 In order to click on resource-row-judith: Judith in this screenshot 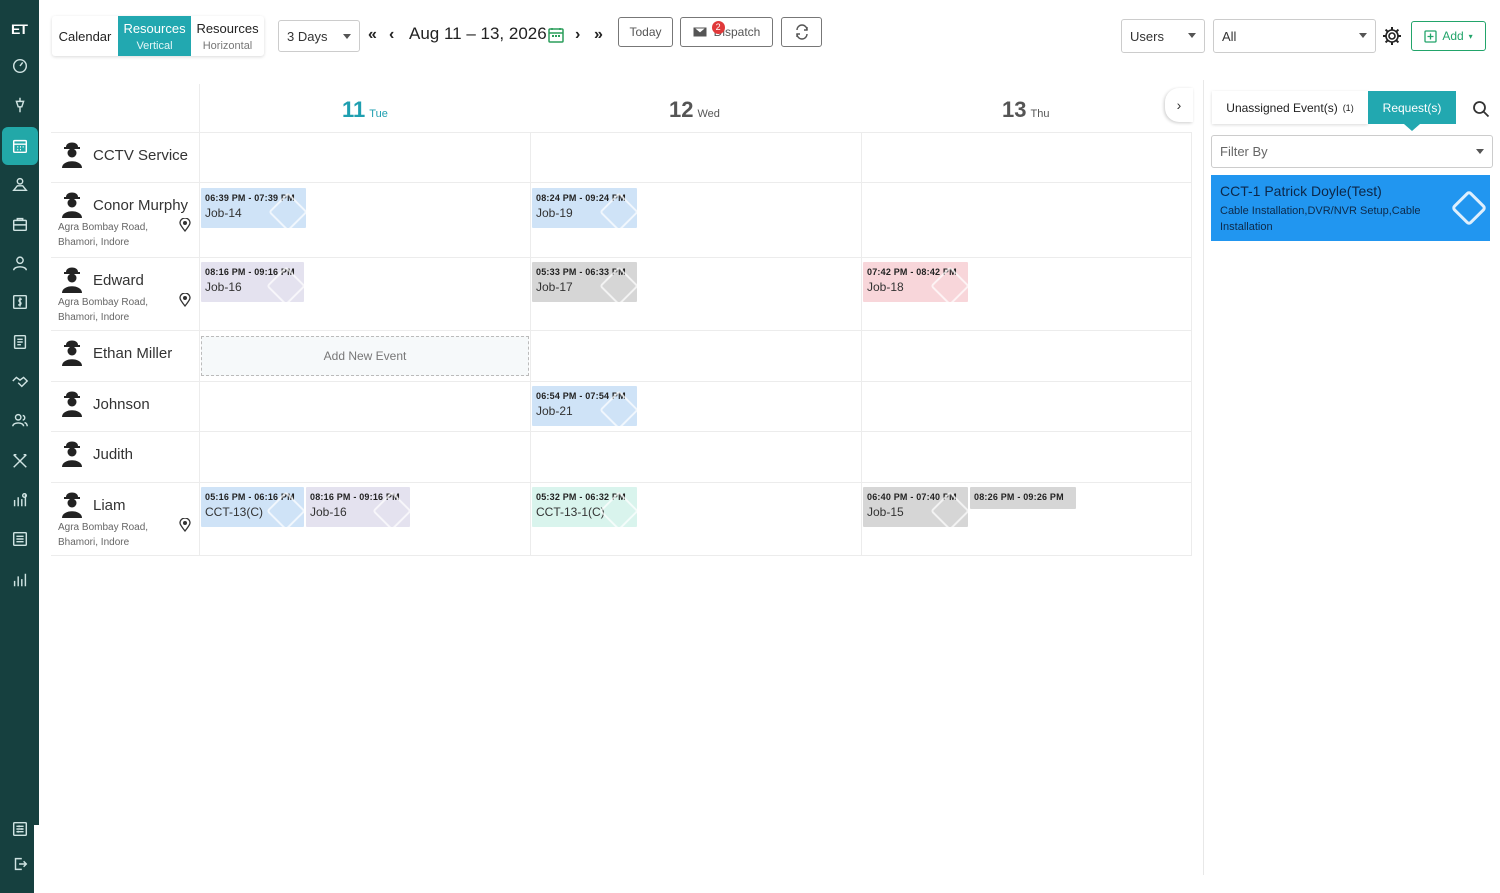, I will do `click(125, 456)`.